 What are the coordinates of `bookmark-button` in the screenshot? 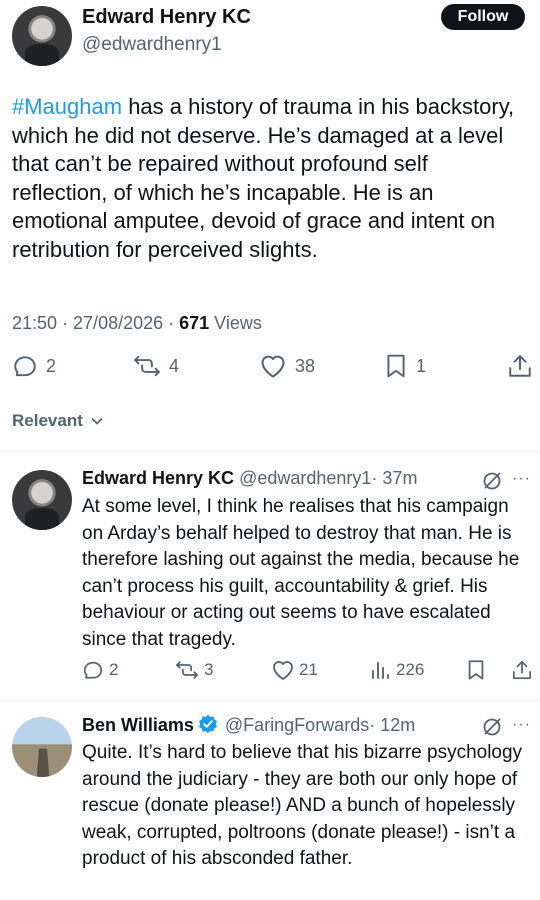 It's located at (476, 670).